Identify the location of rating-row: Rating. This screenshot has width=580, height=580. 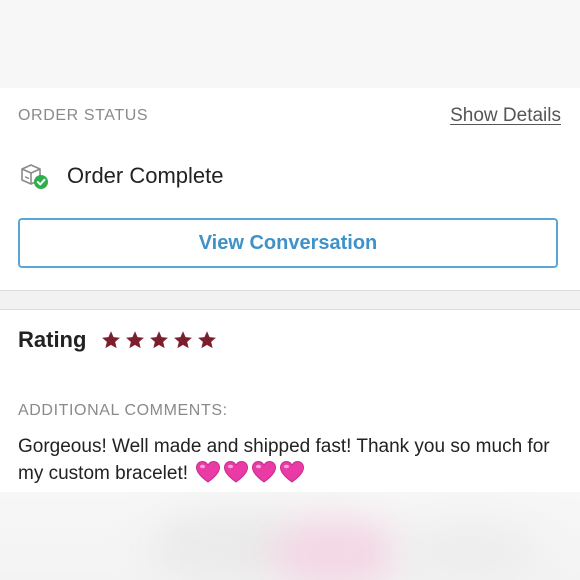
(118, 340).